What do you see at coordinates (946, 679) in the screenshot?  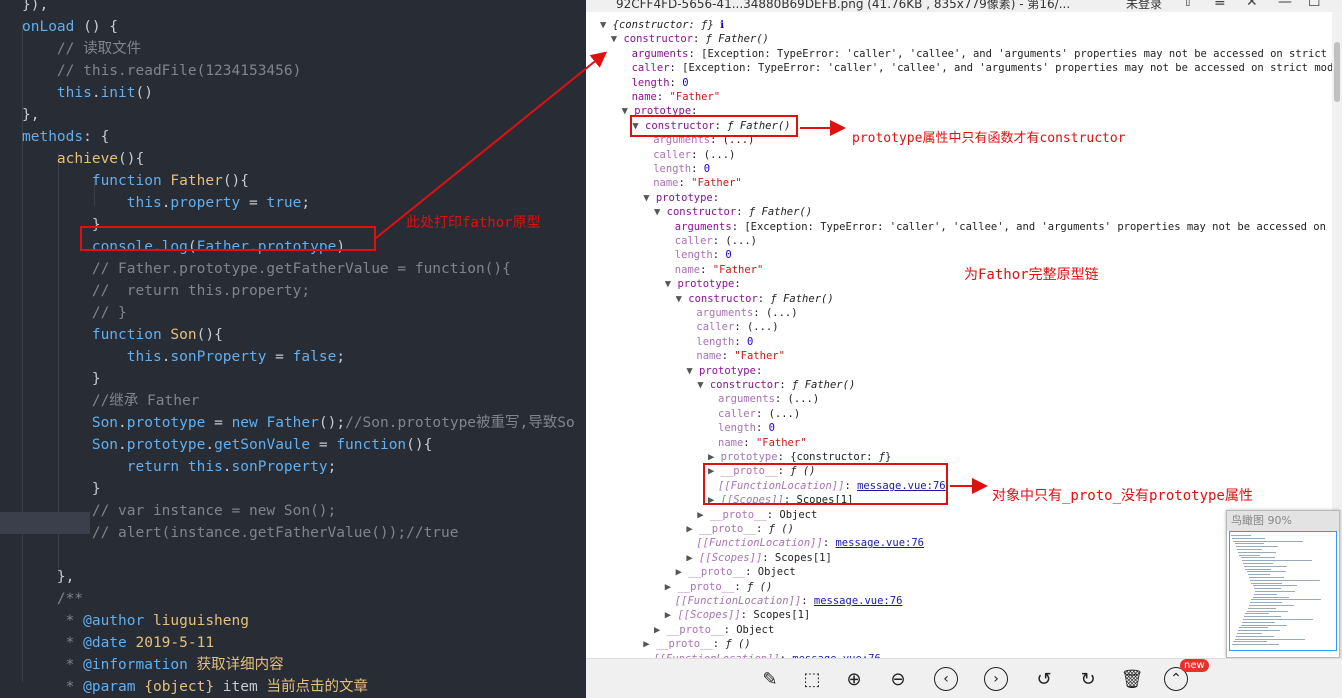 I see `prev-icon: ‹` at bounding box center [946, 679].